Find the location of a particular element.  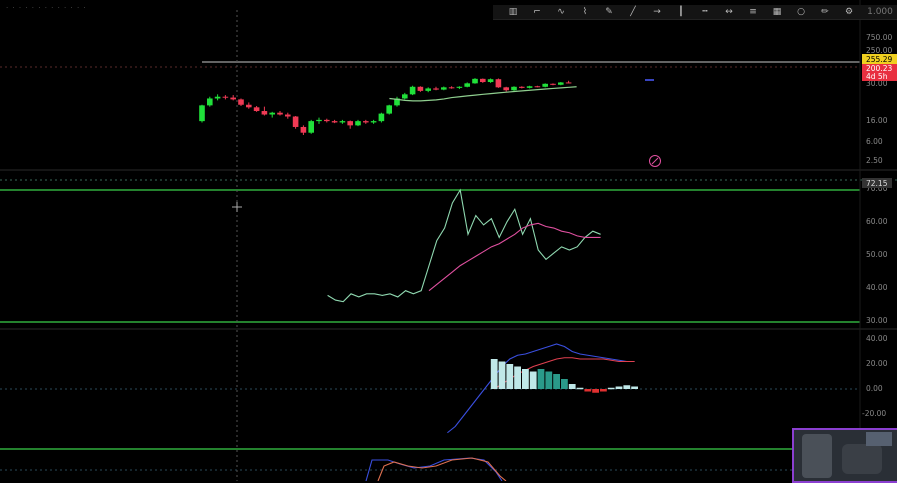

pen-icon: ✎ is located at coordinates (609, 12).